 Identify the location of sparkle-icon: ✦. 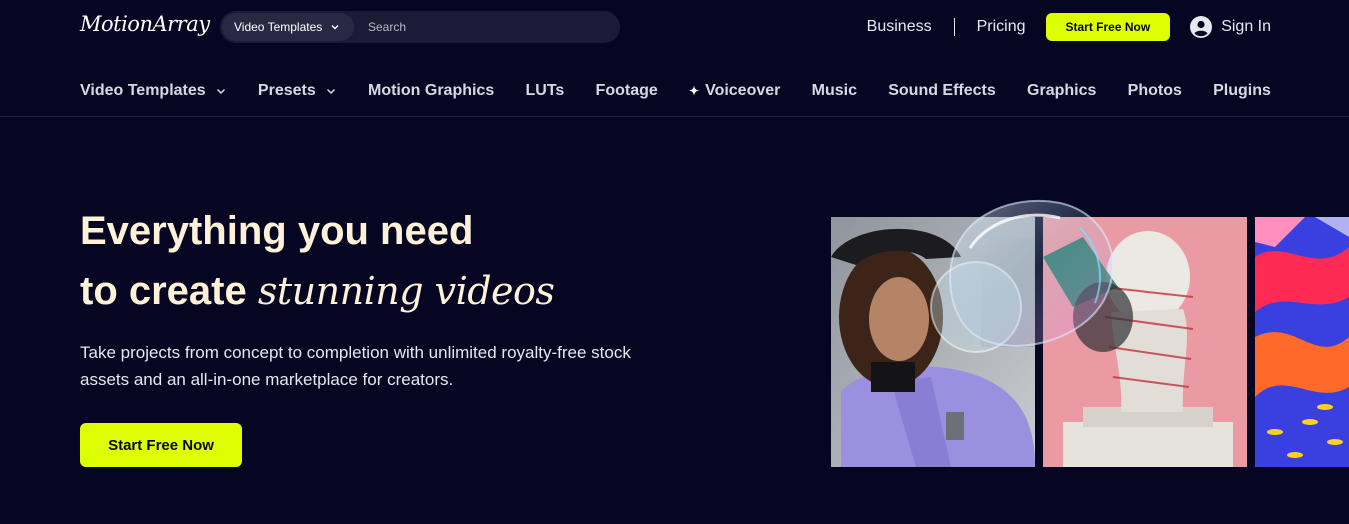
(694, 91).